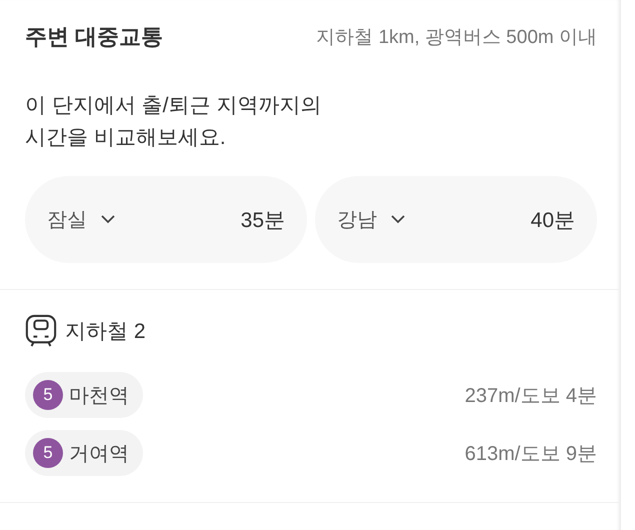 Image resolution: width=635 pixels, height=530 pixels. What do you see at coordinates (81, 219) in the screenshot?
I see `destination-dropdown: 잠실` at bounding box center [81, 219].